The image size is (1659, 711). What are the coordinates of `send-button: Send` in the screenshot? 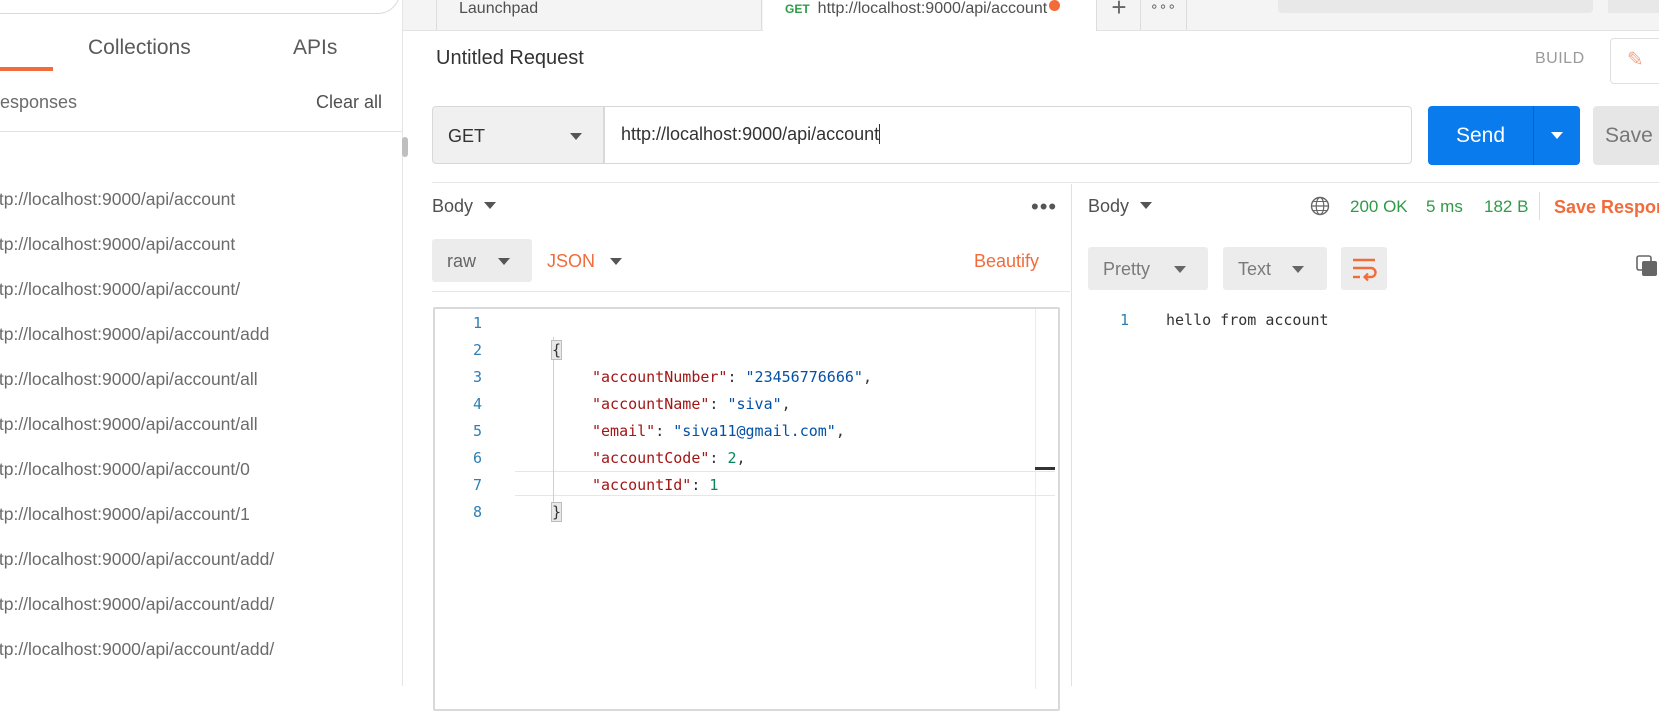 It's located at (1480, 135).